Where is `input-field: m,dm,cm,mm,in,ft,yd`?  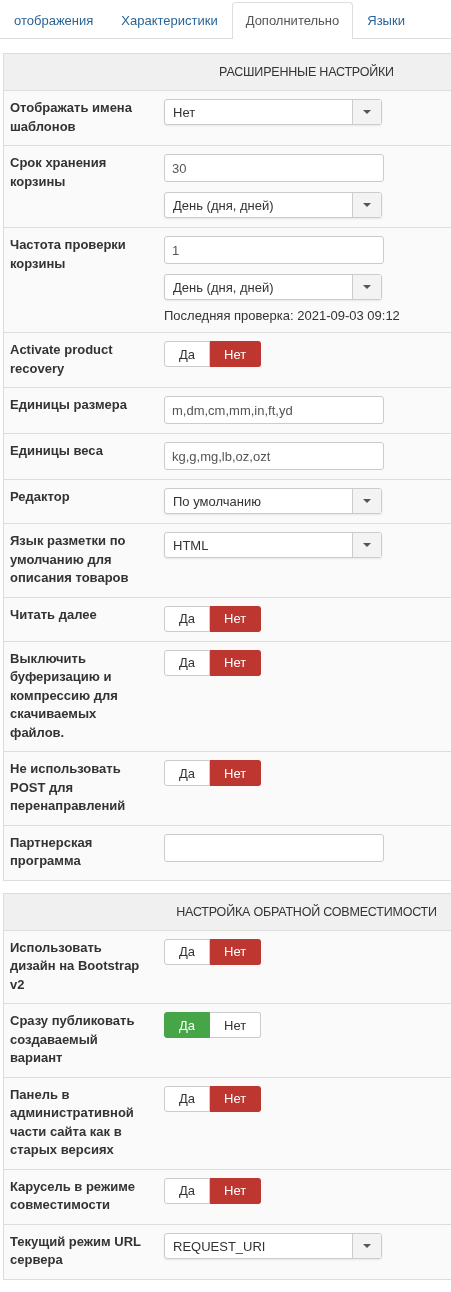 input-field: m,dm,cm,mm,in,ft,yd is located at coordinates (274, 410).